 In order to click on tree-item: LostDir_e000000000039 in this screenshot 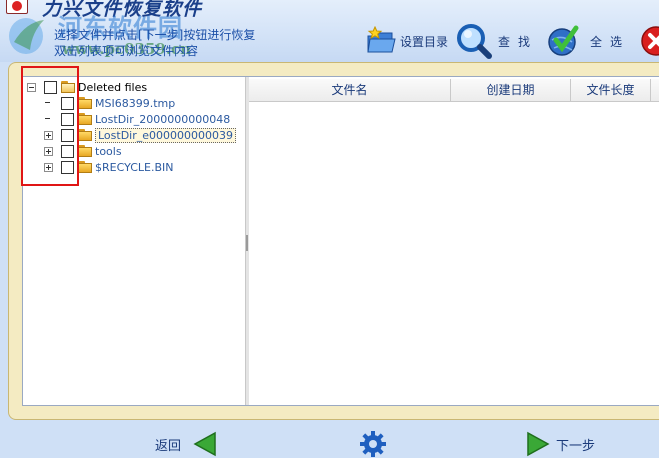, I will do `click(140, 135)`.